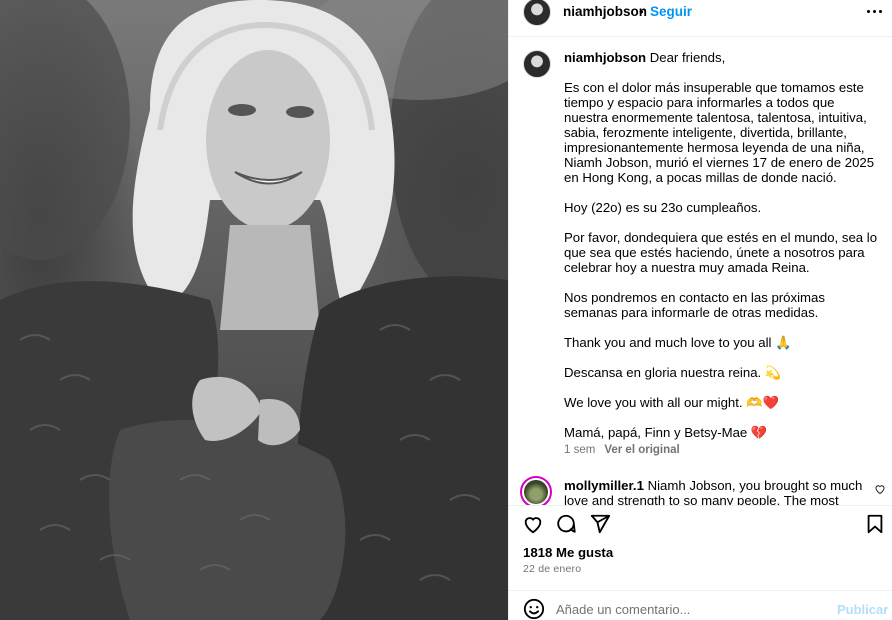 This screenshot has height=620, width=892. What do you see at coordinates (568, 552) in the screenshot?
I see `likes-count: 1818 Me gusta` at bounding box center [568, 552].